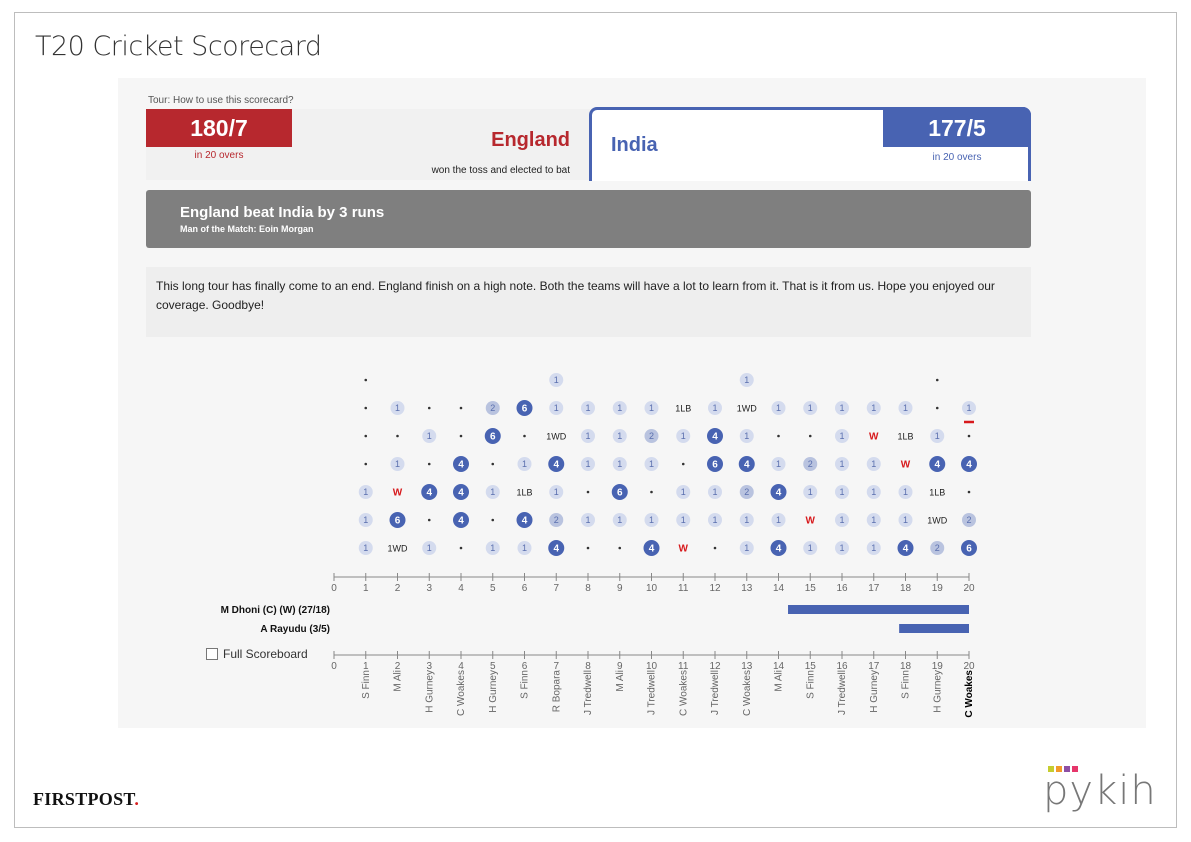 The width and height of the screenshot is (1191, 842). Describe the element at coordinates (652, 588) in the screenshot. I see `axis-tick-label: 10` at that location.